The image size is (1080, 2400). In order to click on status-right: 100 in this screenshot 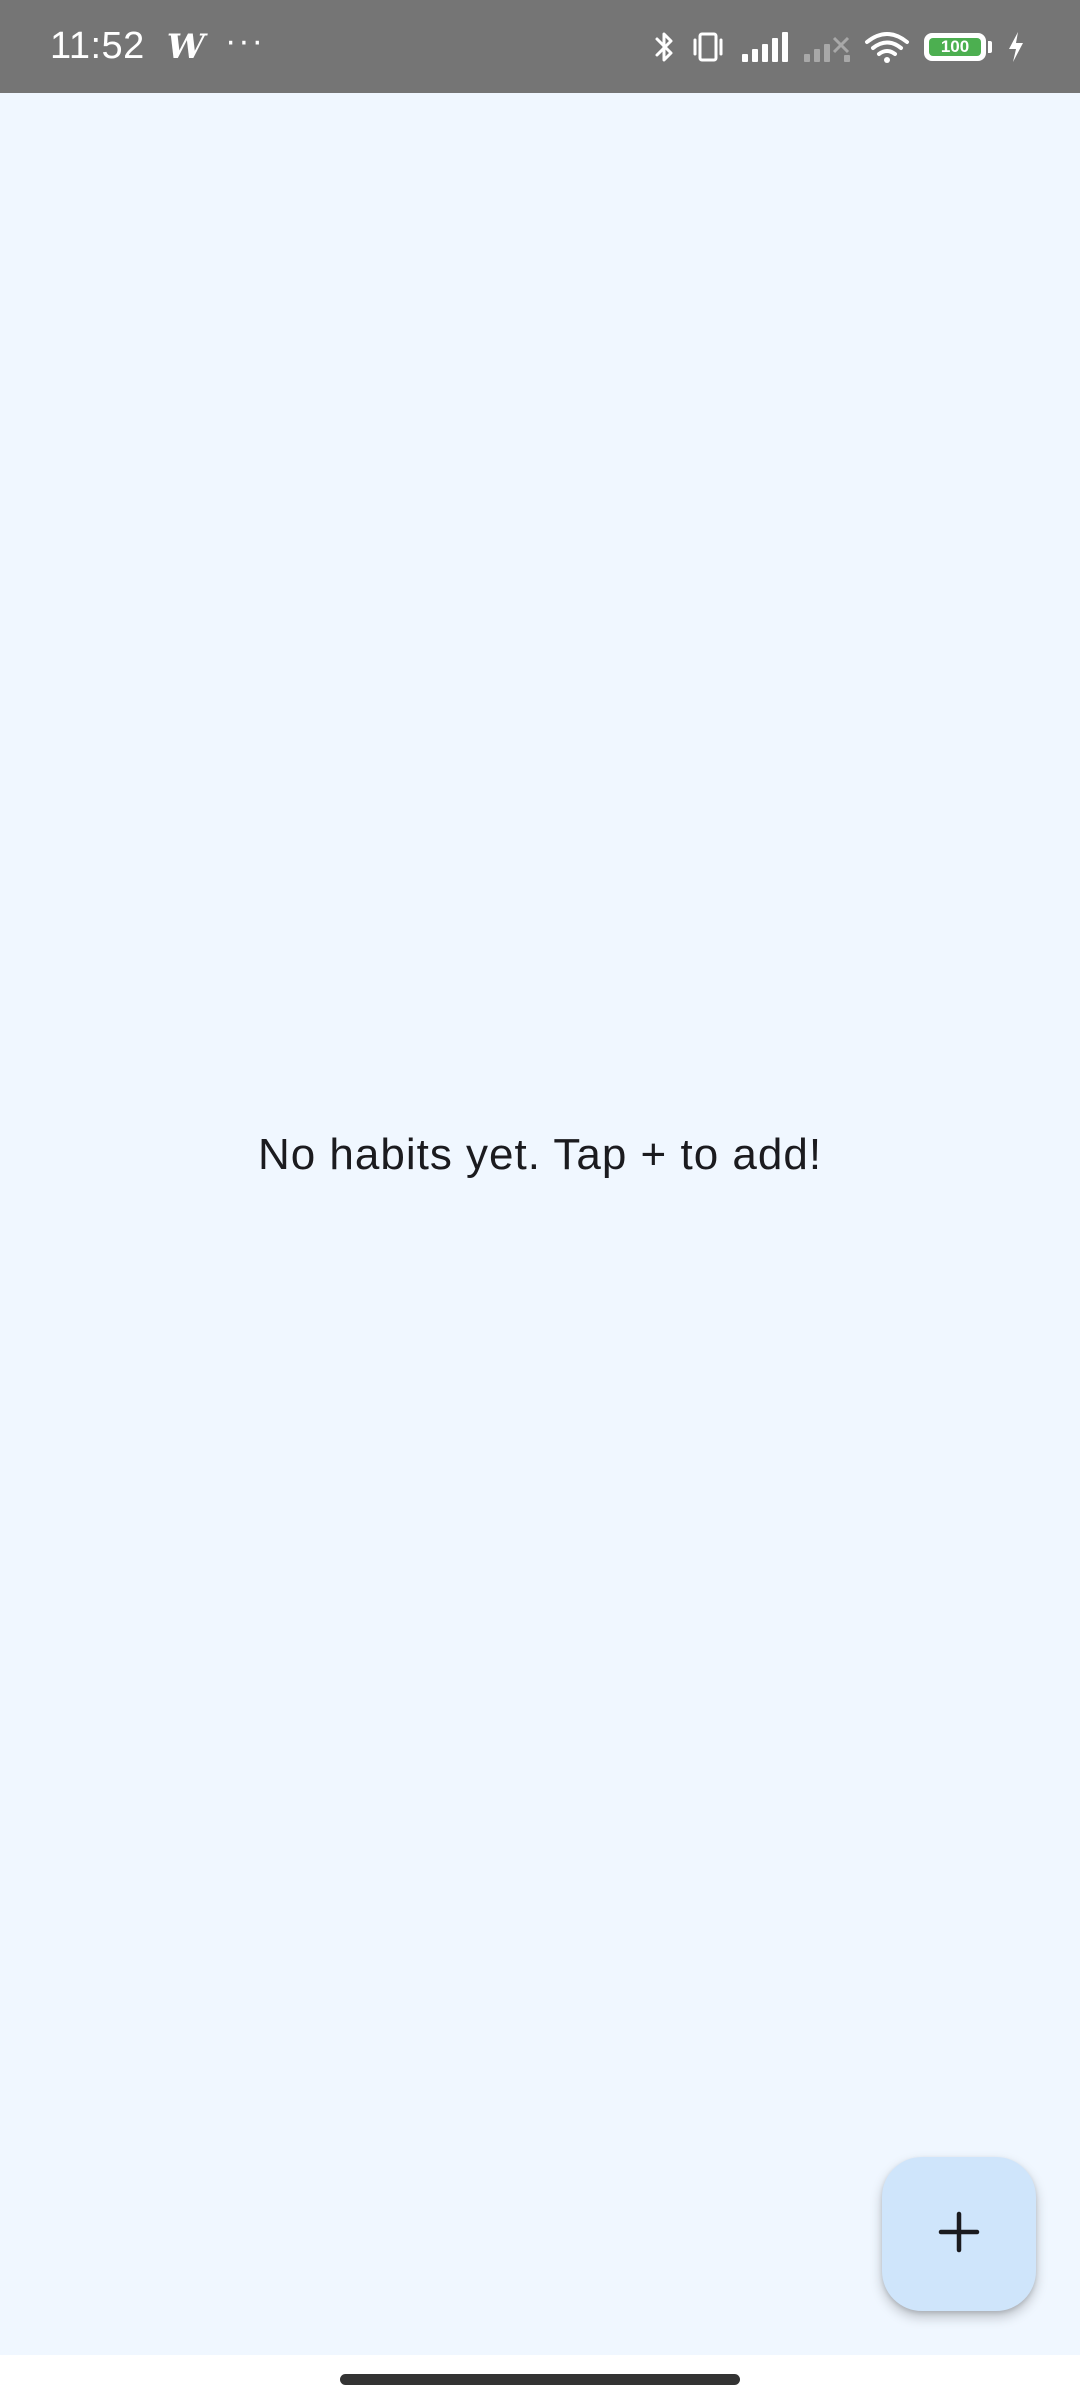, I will do `click(840, 46)`.